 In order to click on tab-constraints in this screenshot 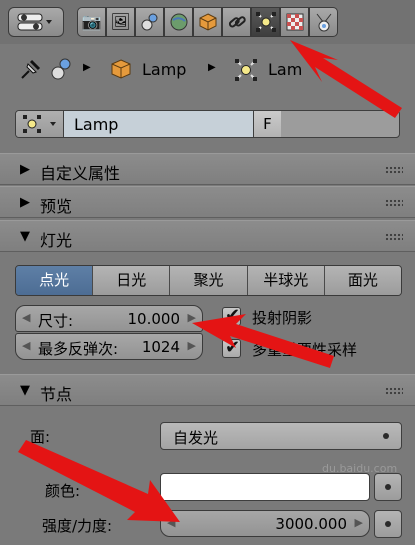, I will do `click(236, 22)`.